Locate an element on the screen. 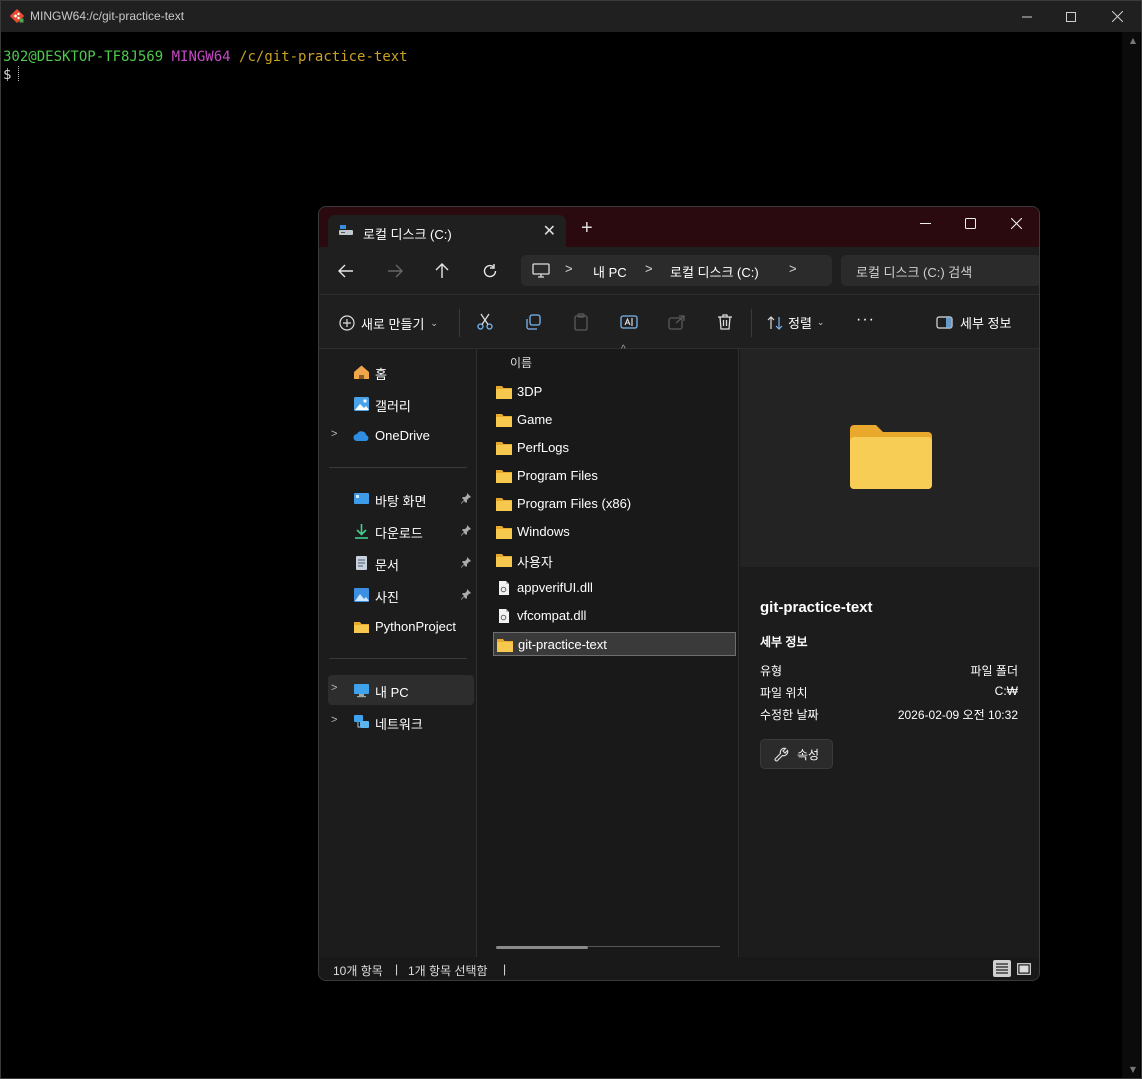 The height and width of the screenshot is (1079, 1142). arrow-right-icon is located at coordinates (395, 271).